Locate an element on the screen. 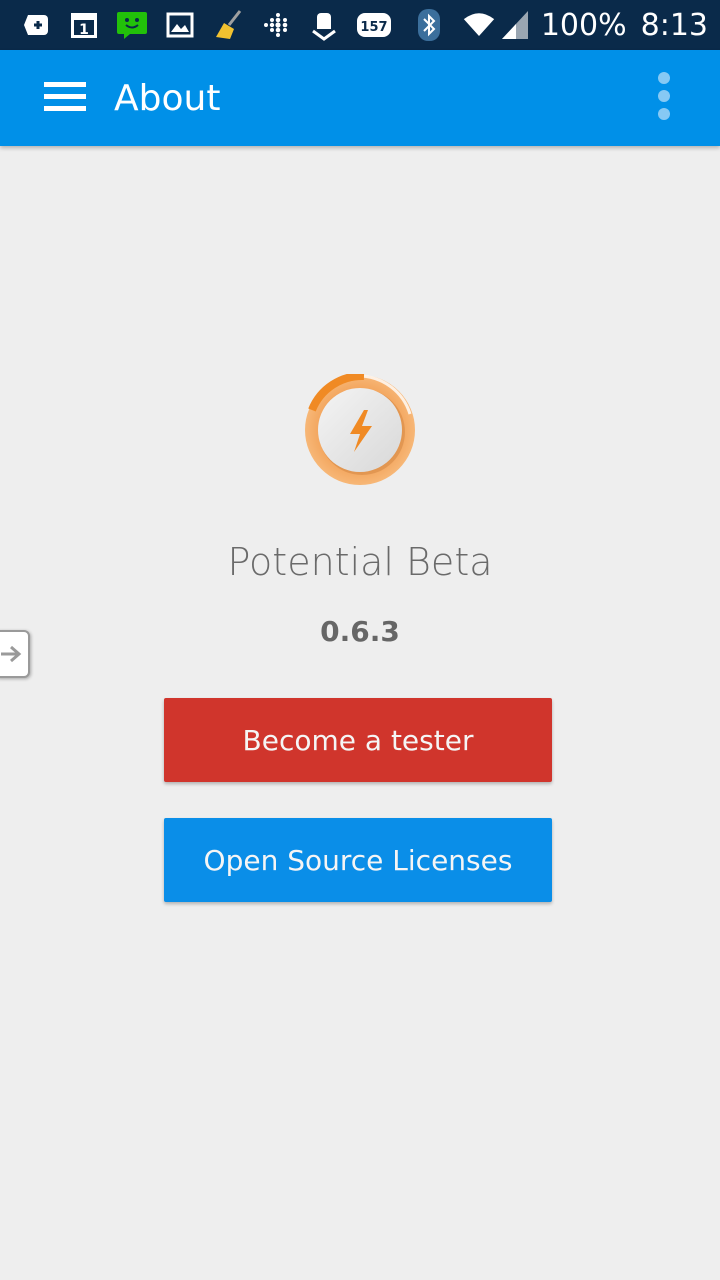 Image resolution: width=720 pixels, height=1280 pixels. message-icon is located at coordinates (132, 25).